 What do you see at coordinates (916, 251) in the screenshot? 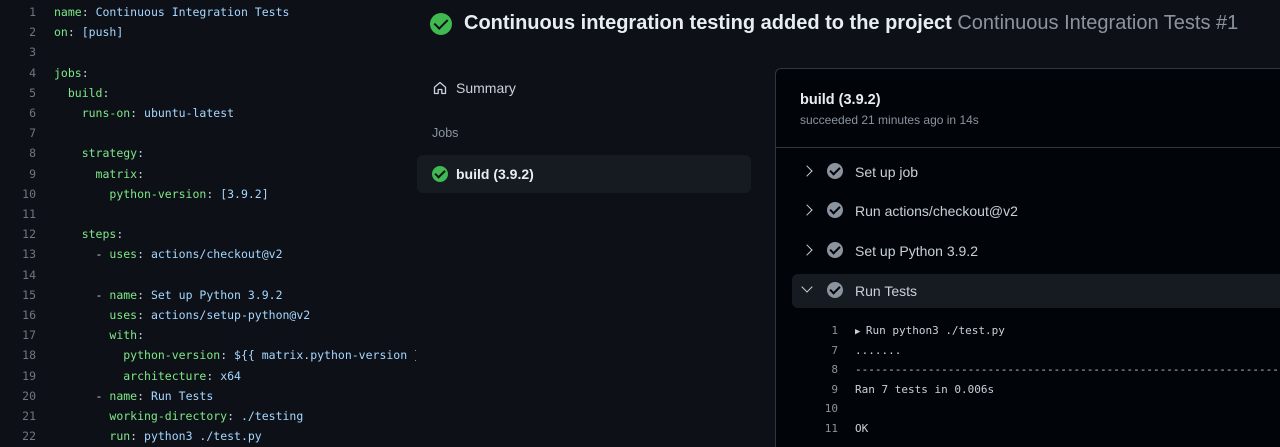
I see `step-label: Set up Python 3.9.2` at bounding box center [916, 251].